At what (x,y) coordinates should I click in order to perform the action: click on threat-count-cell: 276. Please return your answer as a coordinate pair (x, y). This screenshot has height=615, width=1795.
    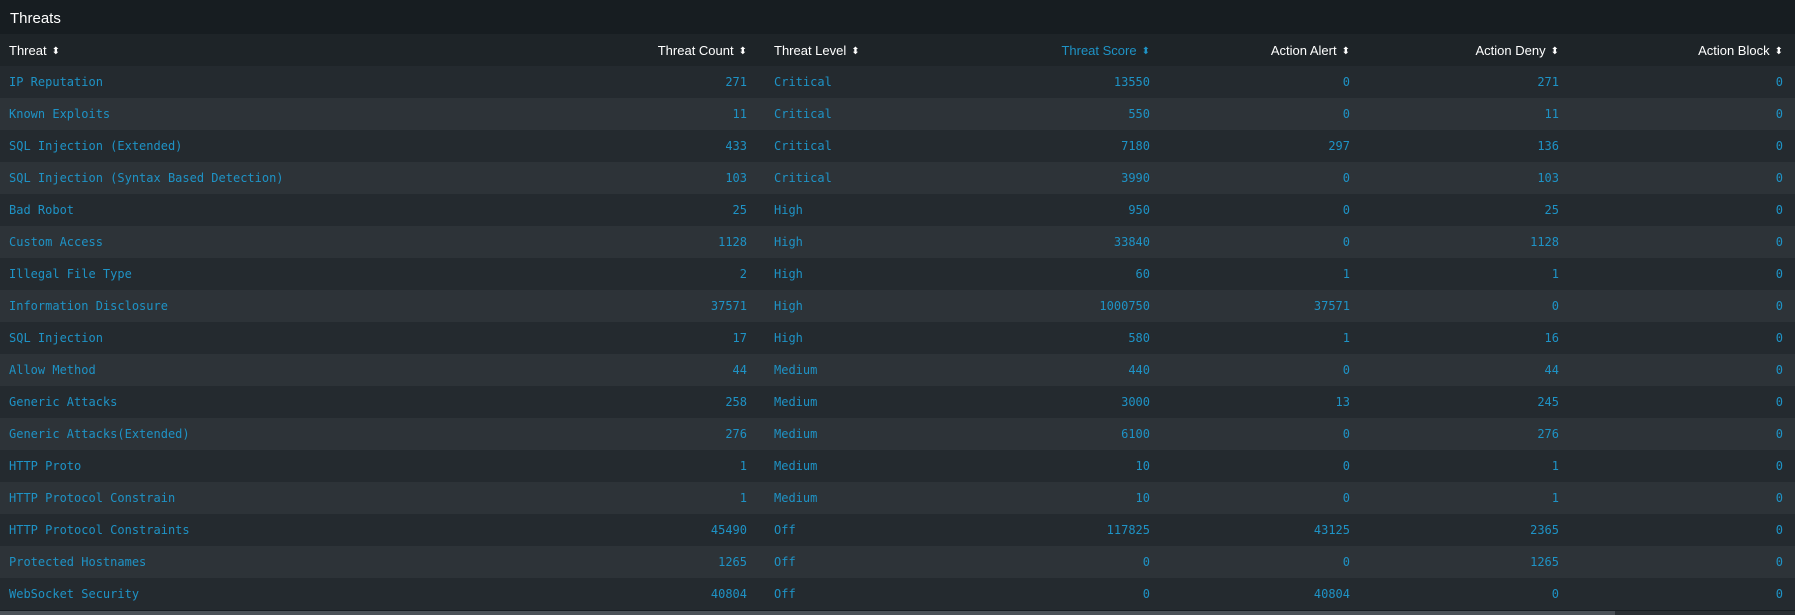
    Looking at the image, I should click on (582, 434).